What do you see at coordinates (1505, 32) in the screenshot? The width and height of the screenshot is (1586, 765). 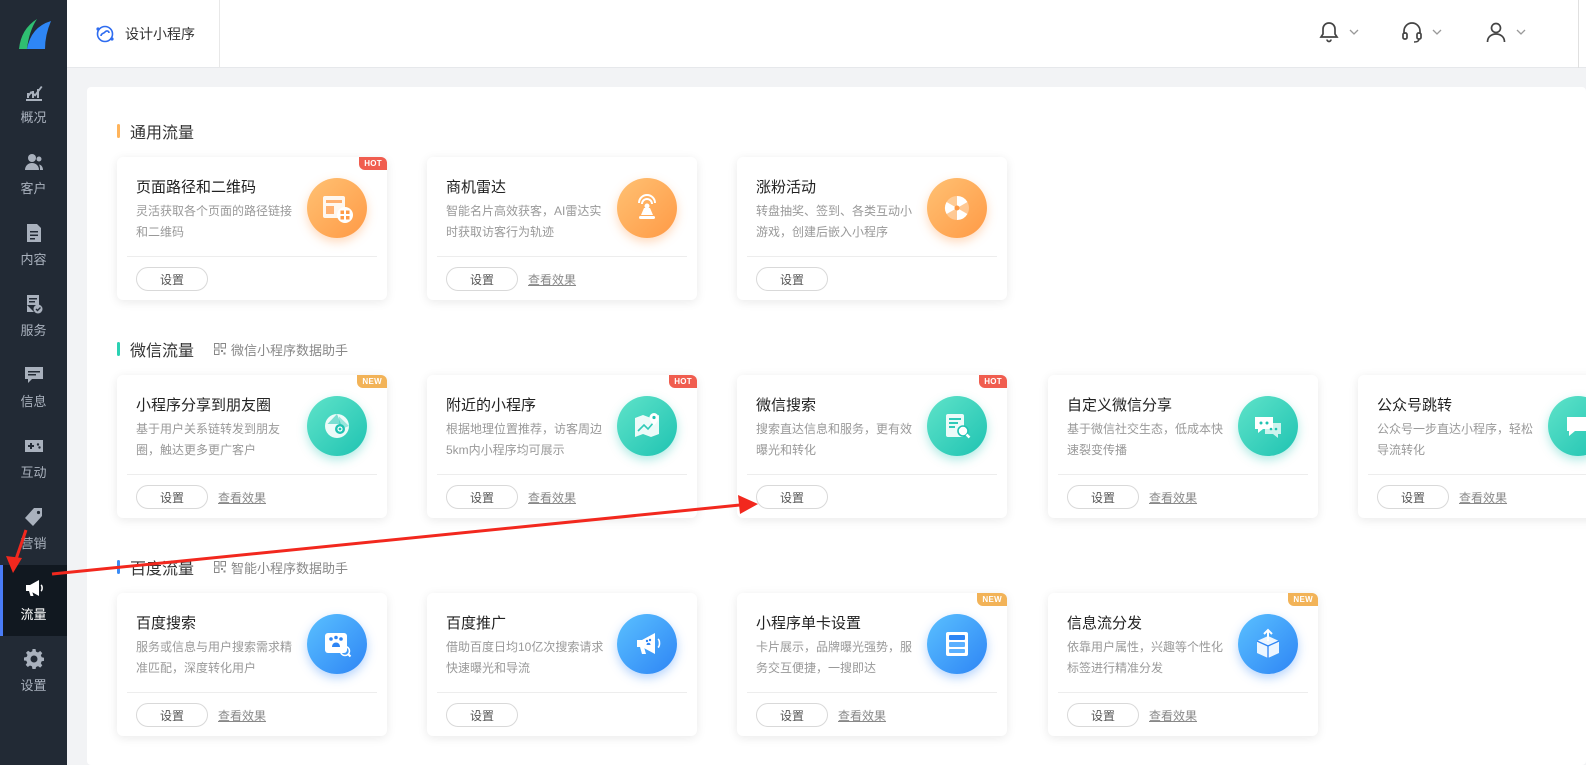 I see `user-menu` at bounding box center [1505, 32].